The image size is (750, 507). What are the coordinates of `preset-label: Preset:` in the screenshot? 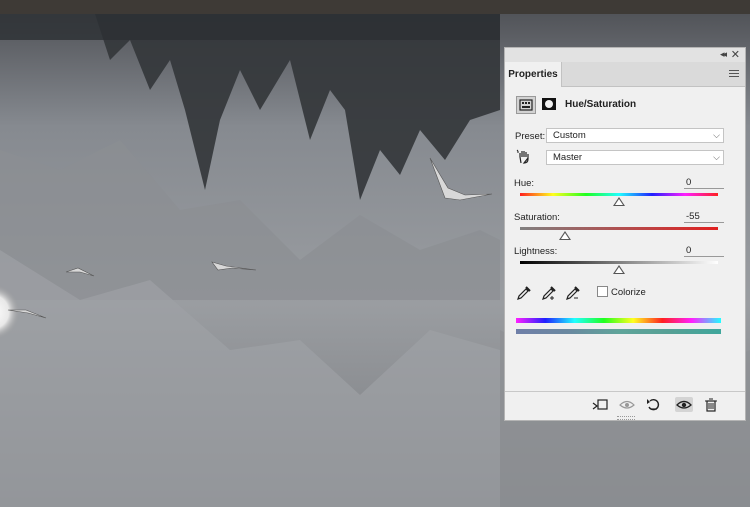 It's located at (530, 136).